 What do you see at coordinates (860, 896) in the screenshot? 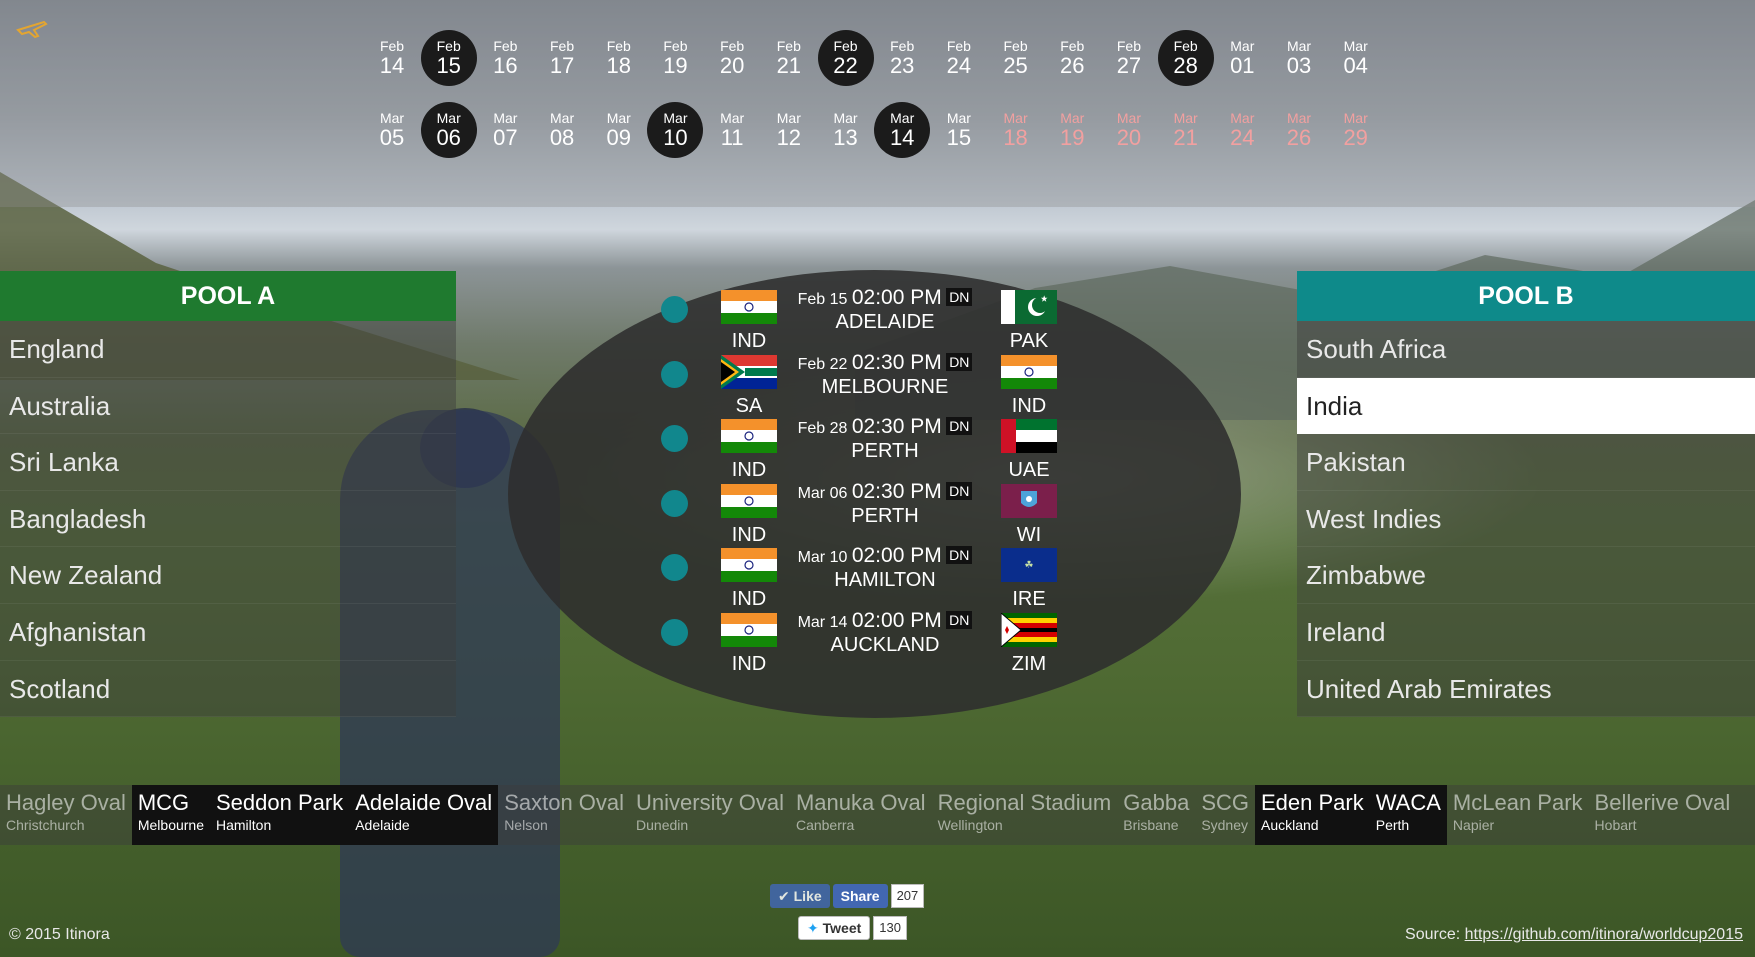
I see `facebook-share-button: Share` at bounding box center [860, 896].